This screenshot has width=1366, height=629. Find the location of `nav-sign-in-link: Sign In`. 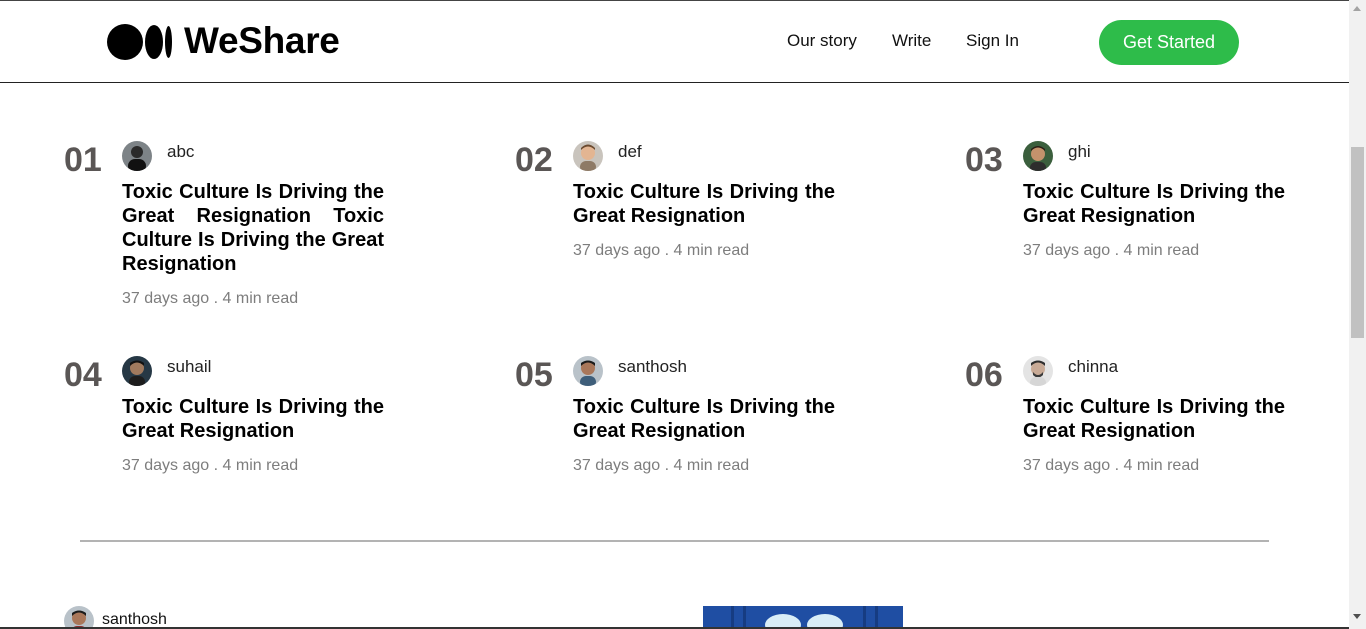

nav-sign-in-link: Sign In is located at coordinates (992, 41).